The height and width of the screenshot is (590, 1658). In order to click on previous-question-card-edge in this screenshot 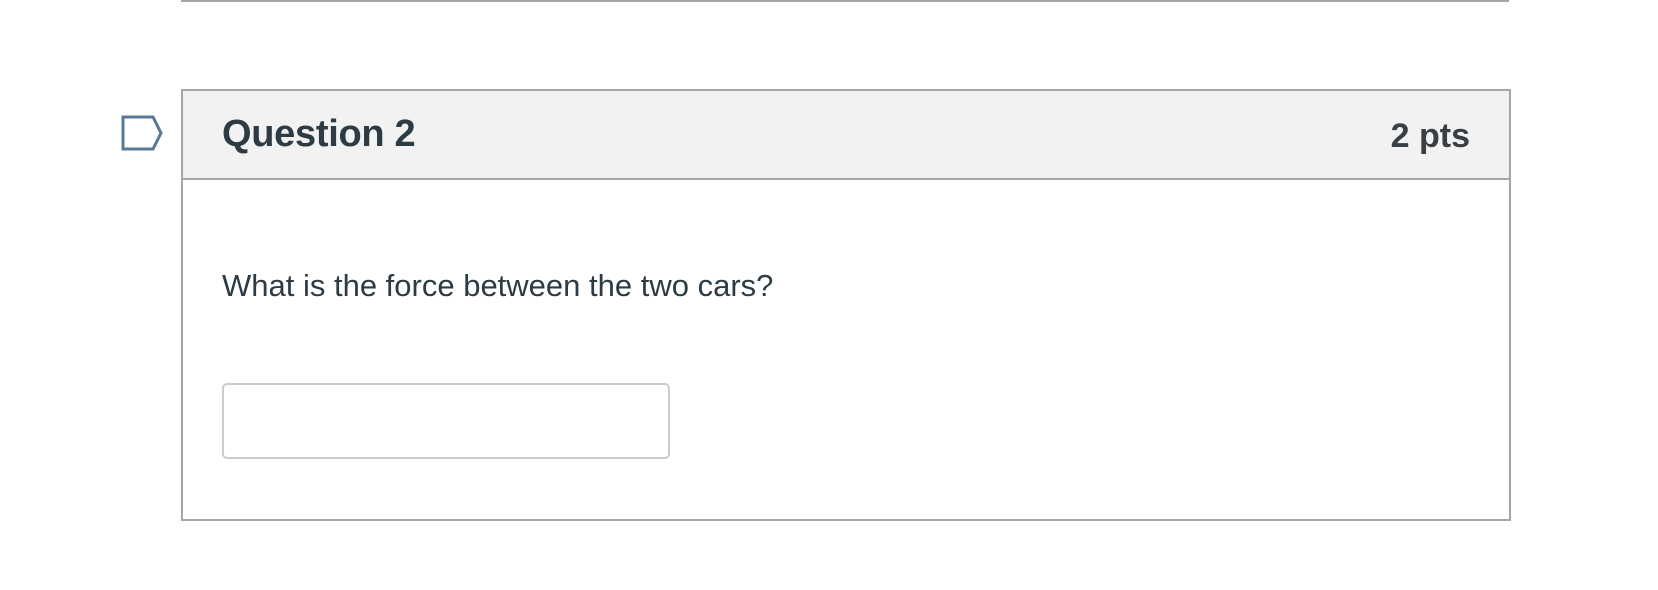, I will do `click(845, 1)`.